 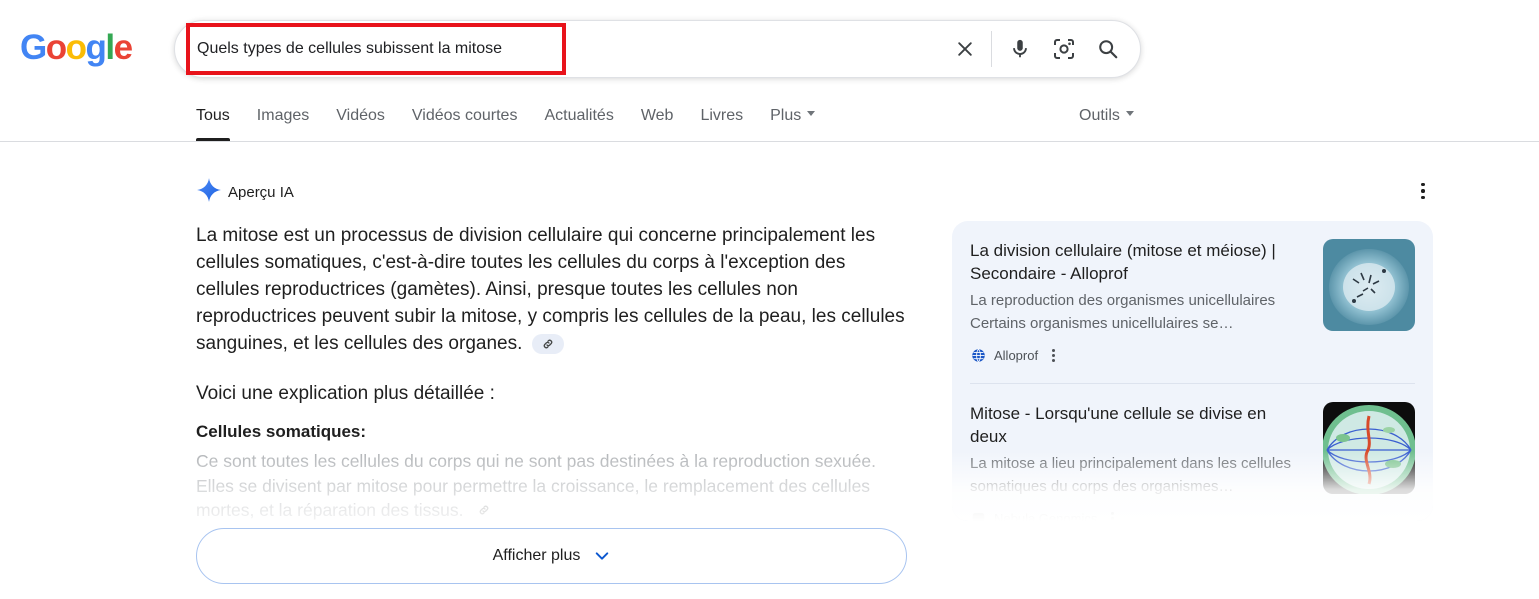 What do you see at coordinates (123, 47) in the screenshot?
I see `logo-letter: e` at bounding box center [123, 47].